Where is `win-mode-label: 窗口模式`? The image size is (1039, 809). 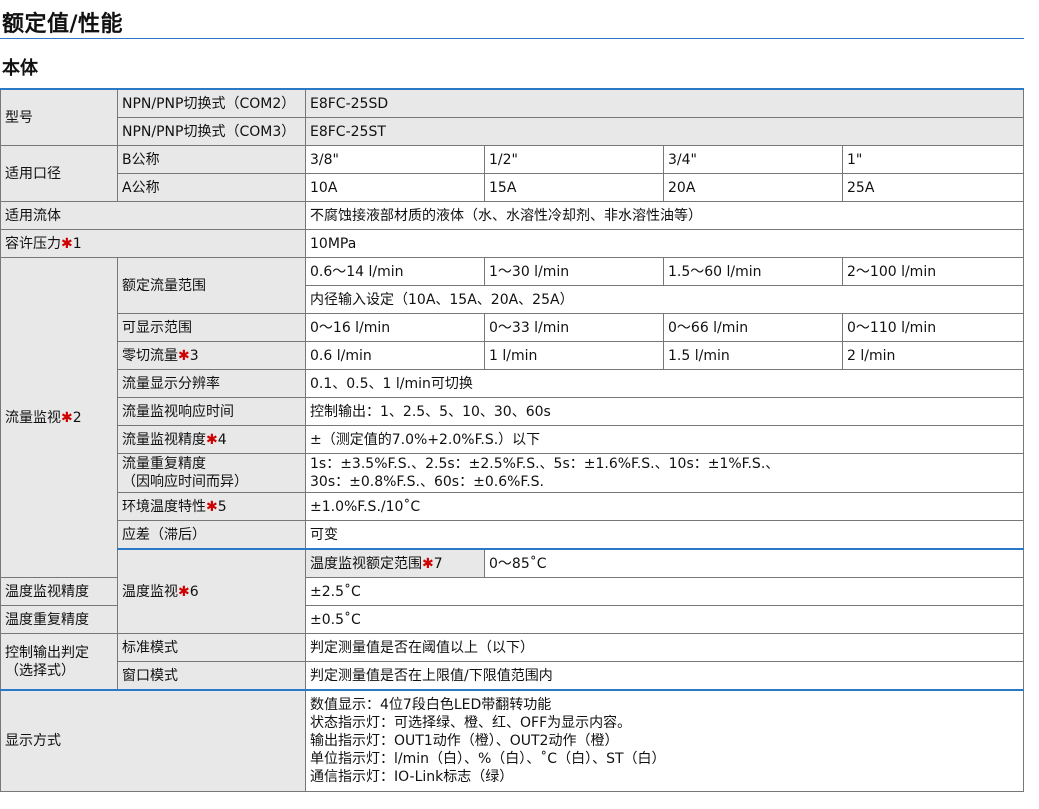
win-mode-label: 窗口模式 is located at coordinates (211, 676).